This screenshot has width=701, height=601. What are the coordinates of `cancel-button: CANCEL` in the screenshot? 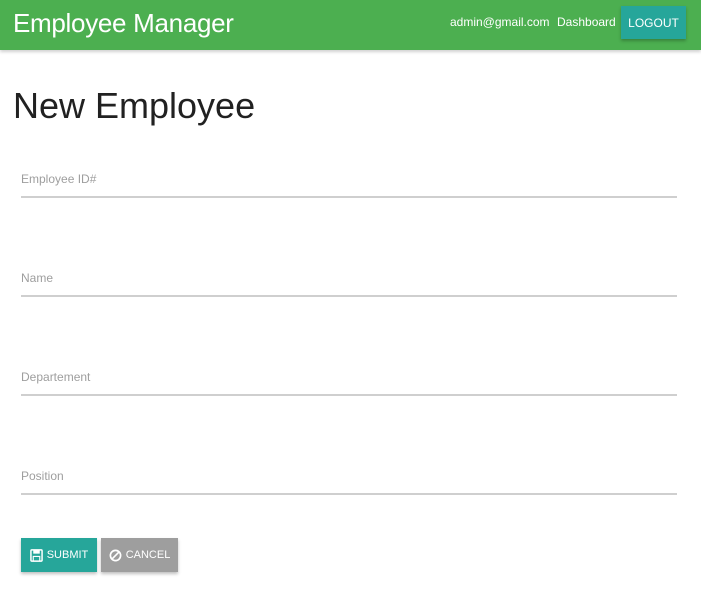 It's located at (139, 555).